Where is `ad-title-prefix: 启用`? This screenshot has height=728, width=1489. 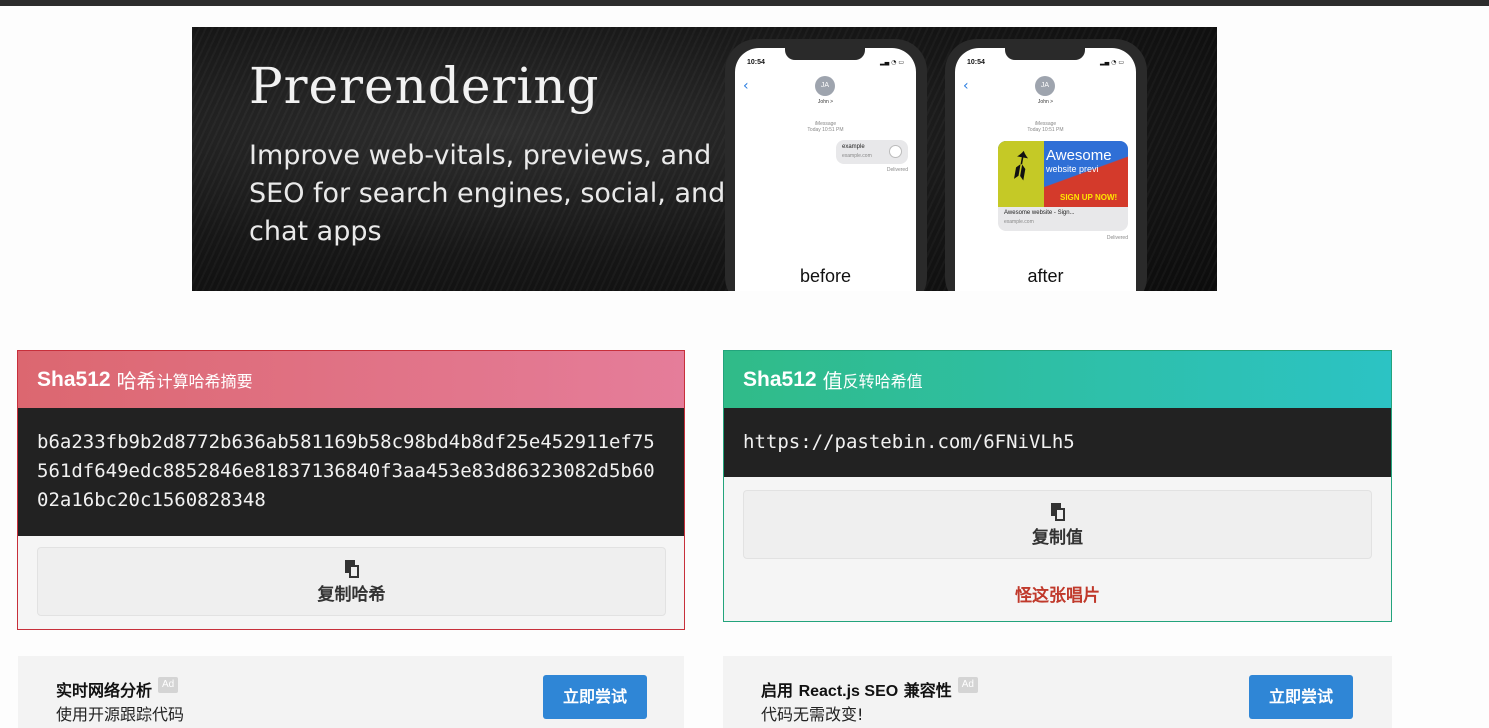 ad-title-prefix: 启用 is located at coordinates (780, 690).